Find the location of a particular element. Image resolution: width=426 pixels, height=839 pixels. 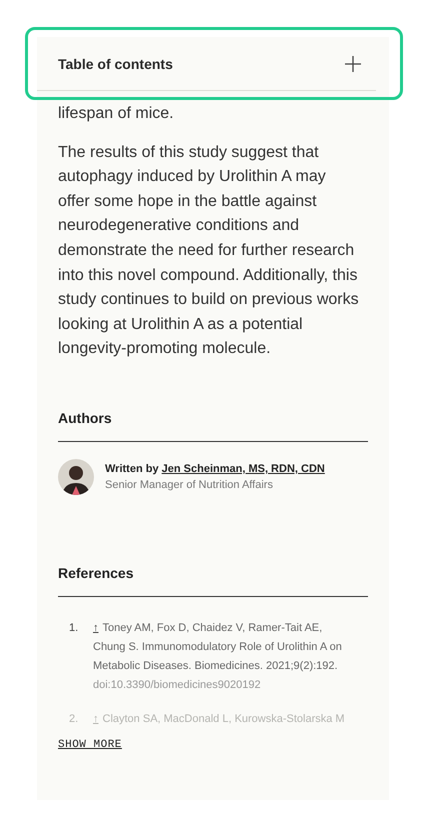

references-heading: References is located at coordinates (213, 580).